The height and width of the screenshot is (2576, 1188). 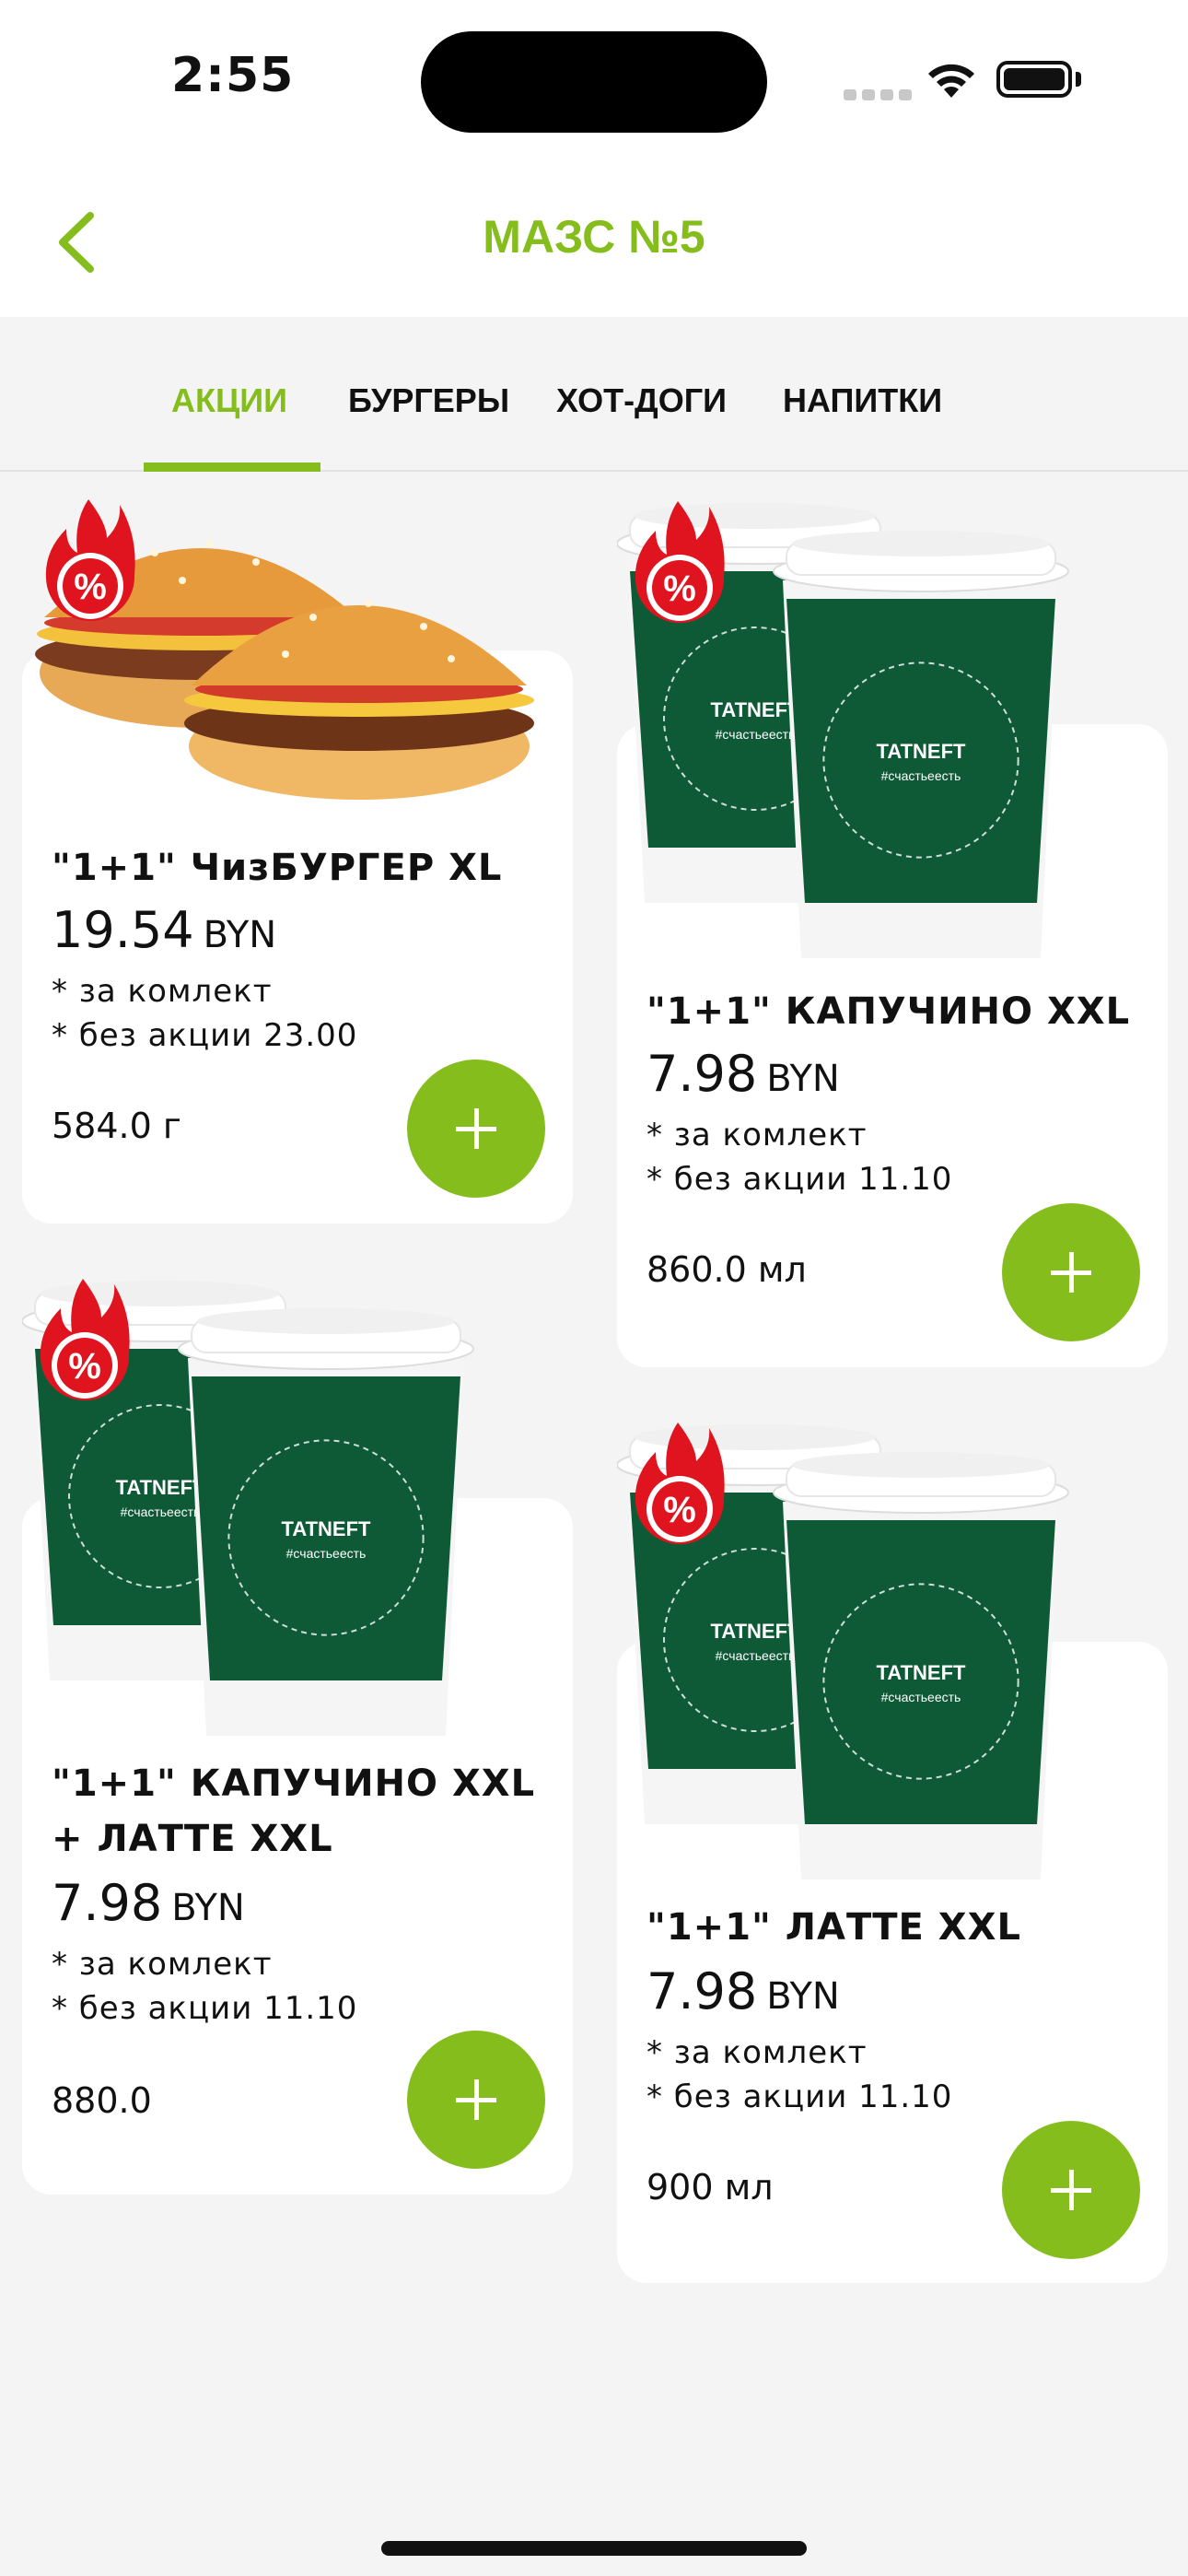 I want to click on home-indicator, so click(x=594, y=2548).